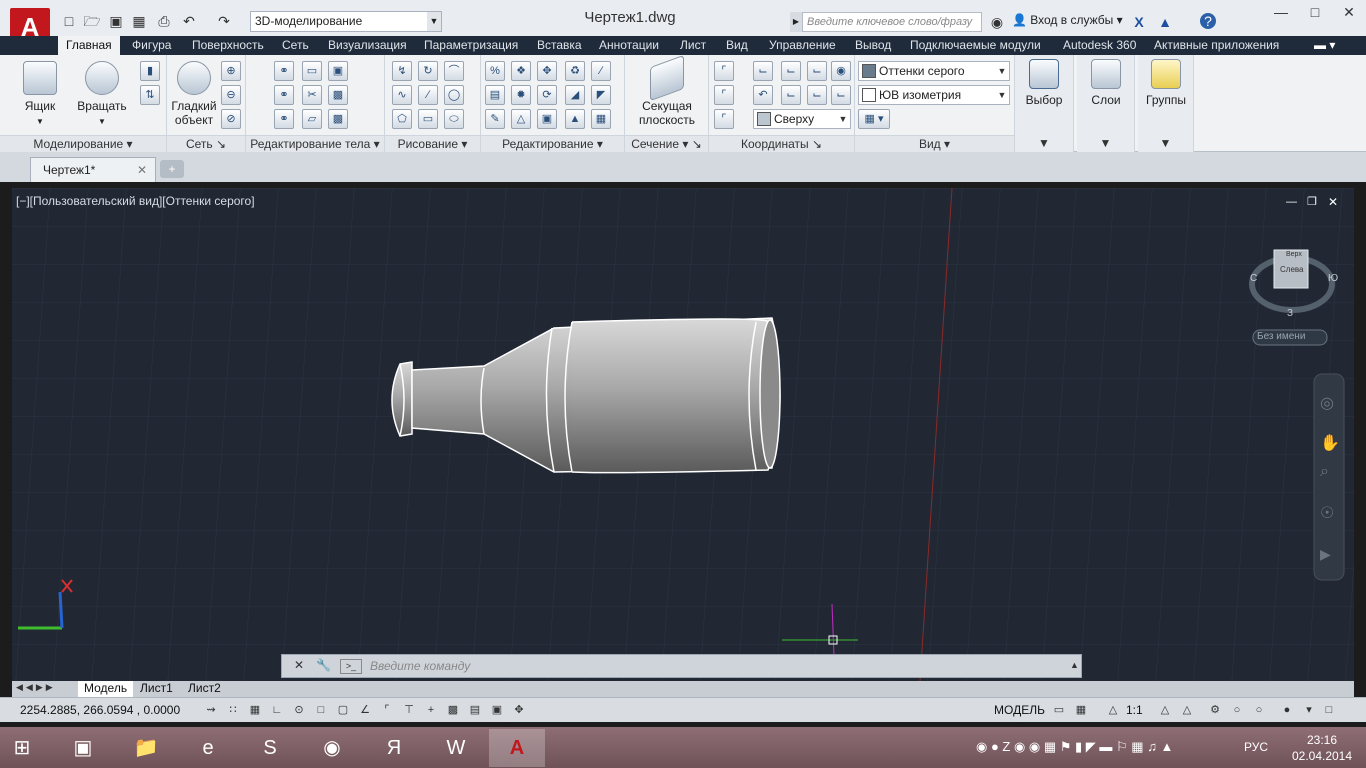  What do you see at coordinates (1315, 13) in the screenshot?
I see `maximize-button: □` at bounding box center [1315, 13].